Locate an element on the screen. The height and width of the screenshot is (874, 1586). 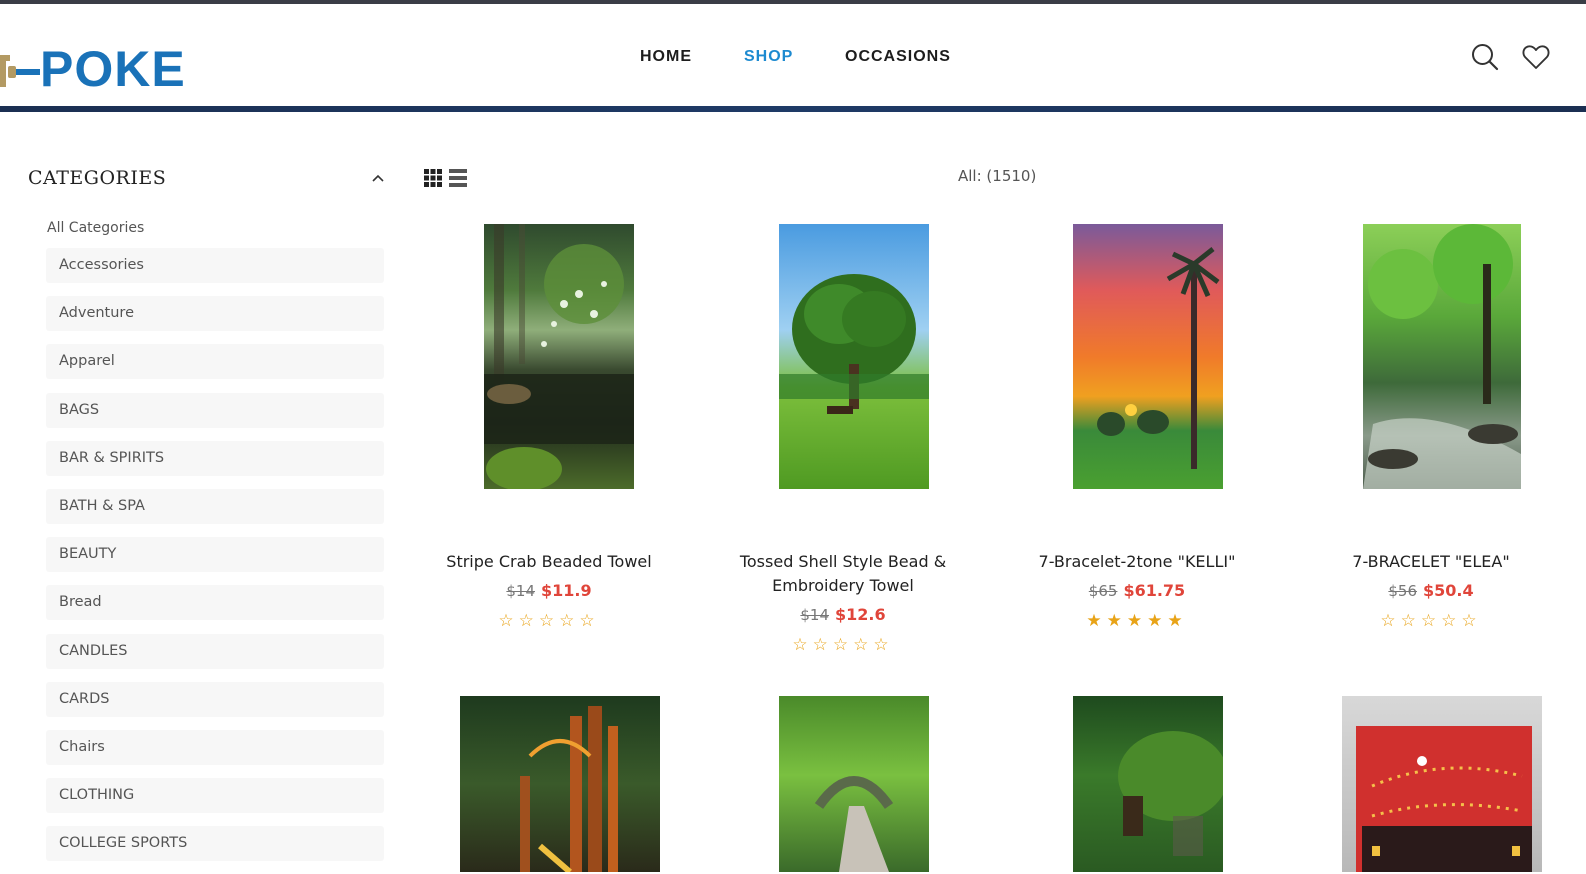
sale-price: $11.9 is located at coordinates (566, 590).